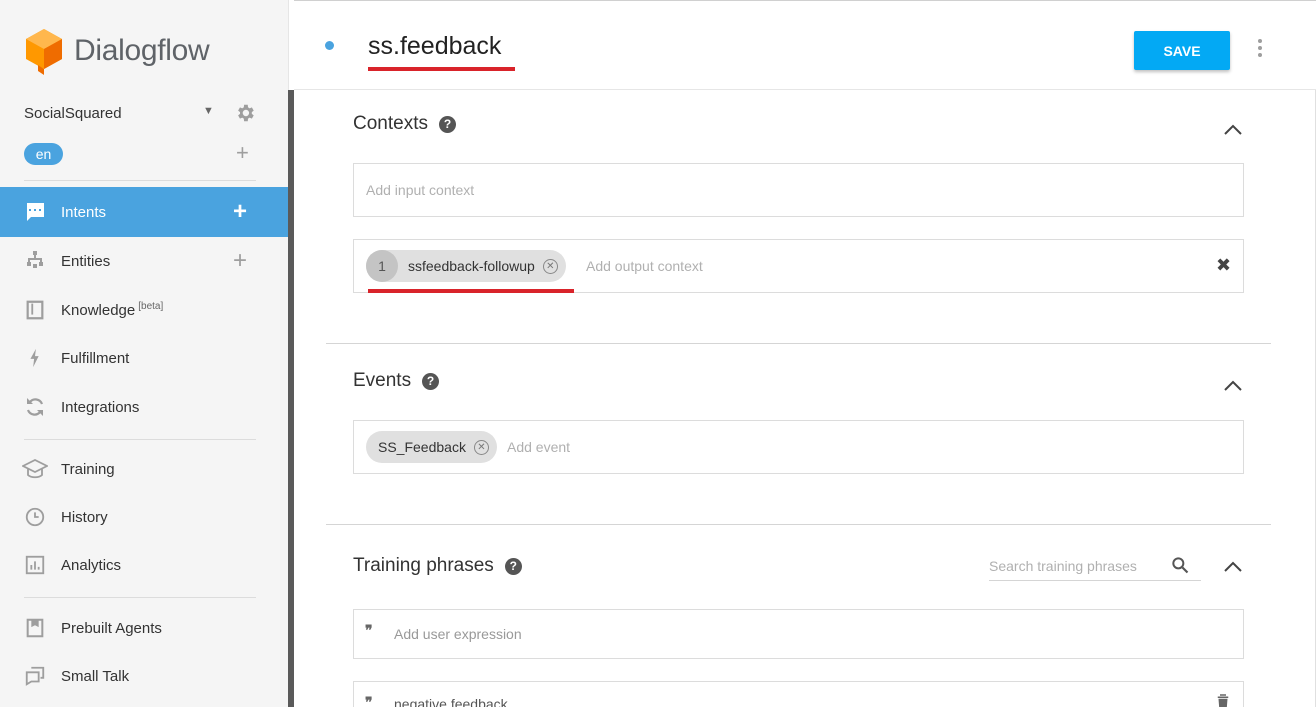 The height and width of the screenshot is (707, 1316). Describe the element at coordinates (35, 212) in the screenshot. I see `intents-icon` at that location.